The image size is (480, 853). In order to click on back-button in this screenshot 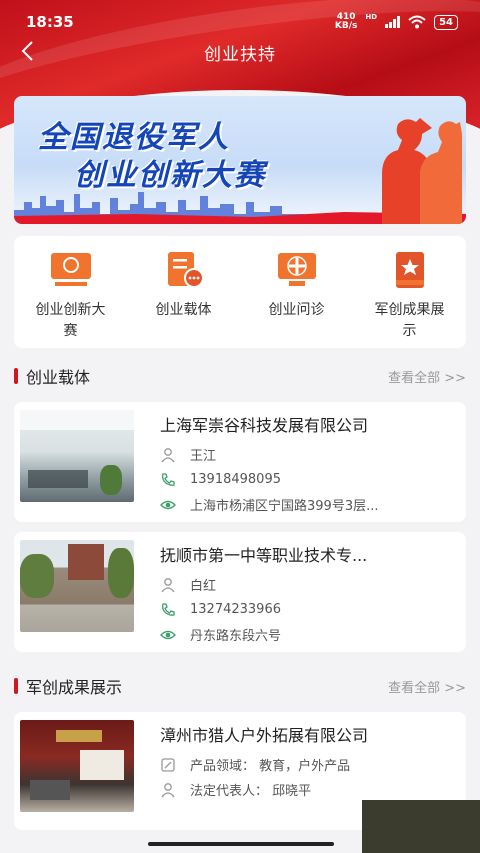, I will do `click(27, 51)`.